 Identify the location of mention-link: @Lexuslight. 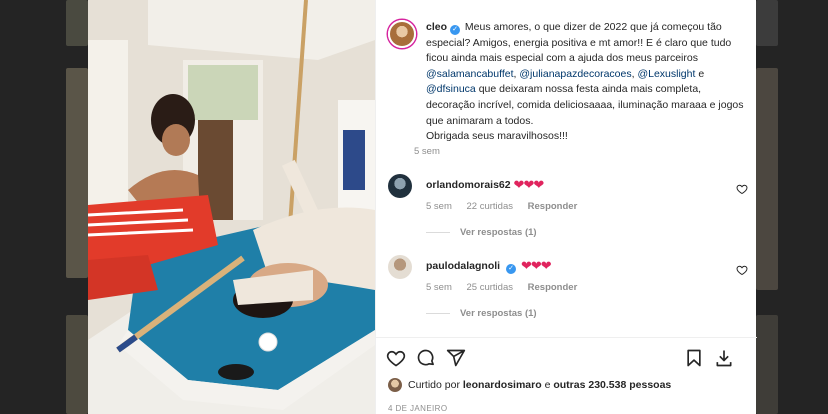
(666, 74).